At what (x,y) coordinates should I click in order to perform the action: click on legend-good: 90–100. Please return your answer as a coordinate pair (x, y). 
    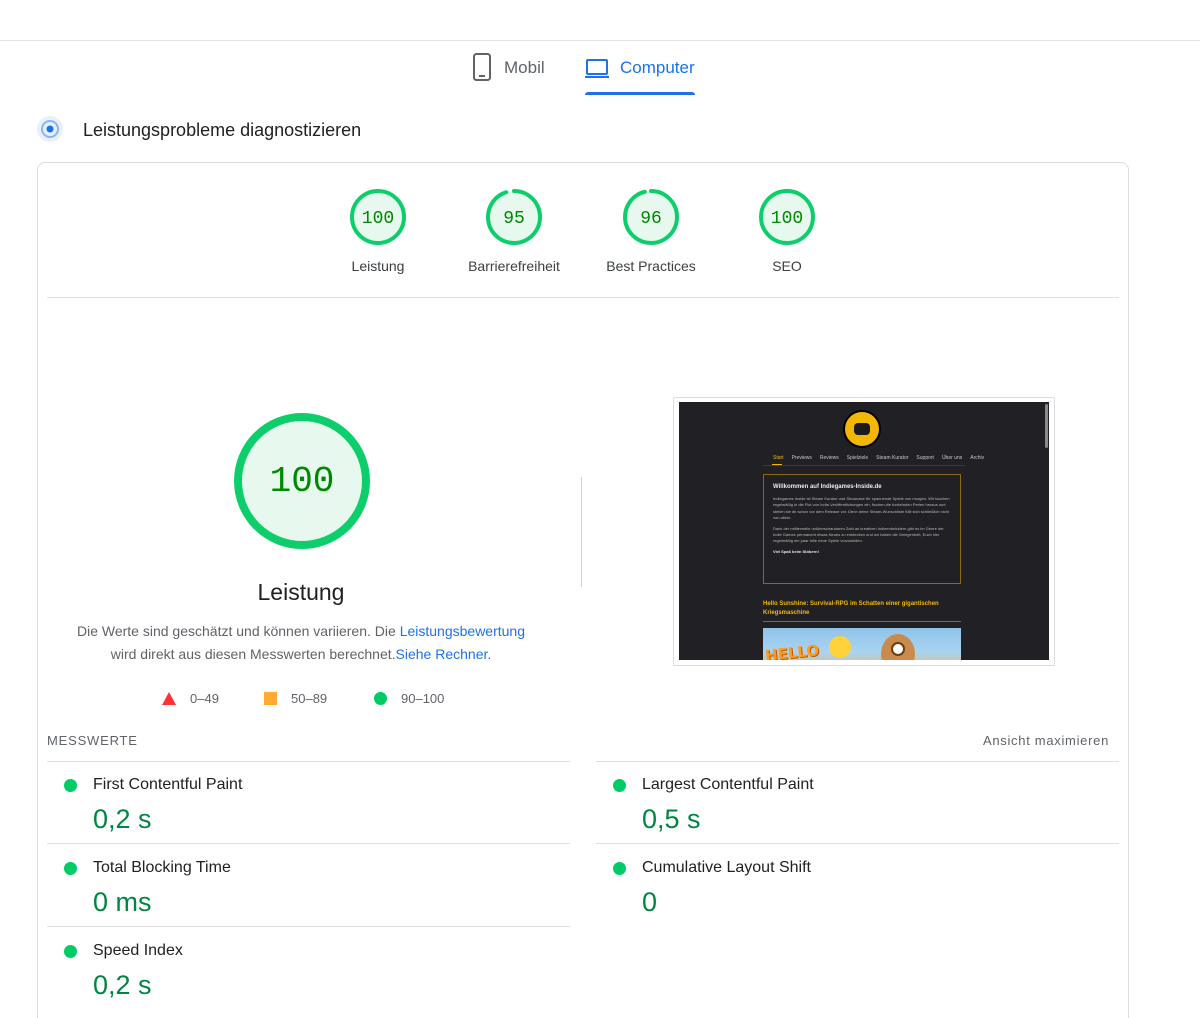
    Looking at the image, I should click on (409, 698).